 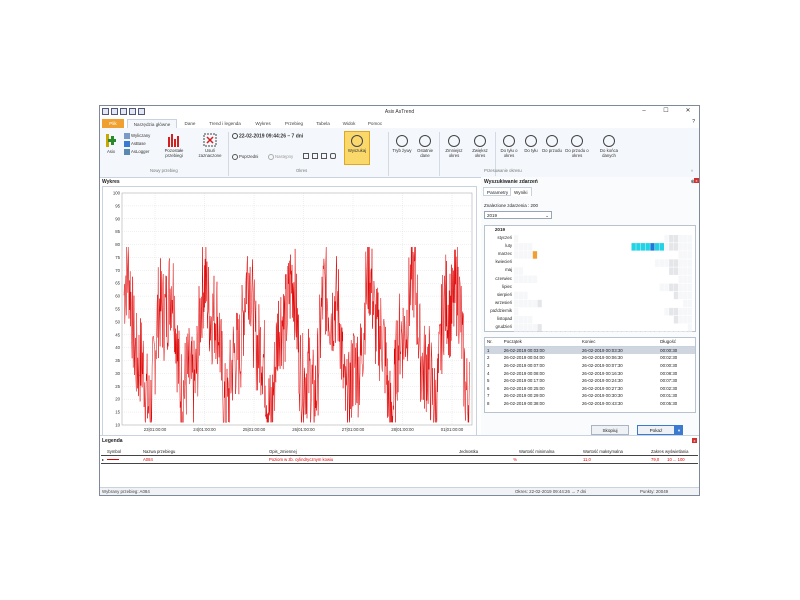 What do you see at coordinates (610, 430) in the screenshot?
I see `copy-button: Skopiuj` at bounding box center [610, 430].